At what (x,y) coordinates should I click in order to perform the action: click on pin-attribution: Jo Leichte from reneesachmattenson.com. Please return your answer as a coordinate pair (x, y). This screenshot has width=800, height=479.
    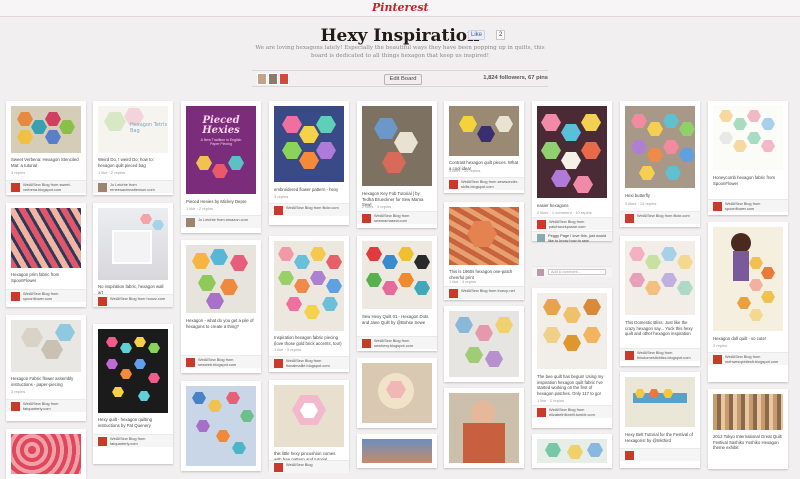
    Looking at the image, I should click on (133, 186).